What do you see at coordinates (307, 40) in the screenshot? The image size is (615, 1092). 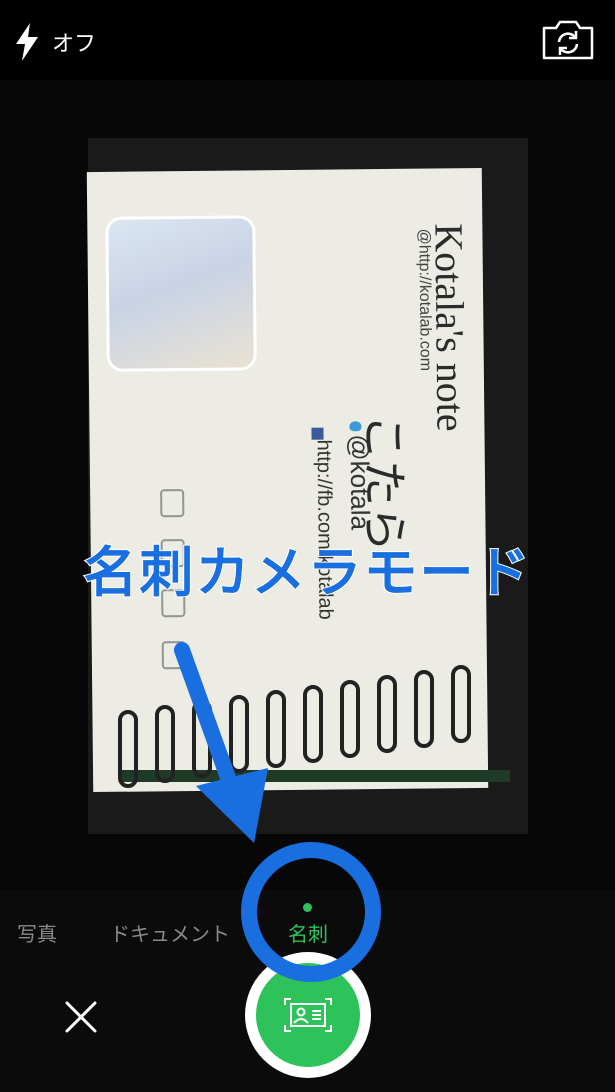 I see `top-bar: オフ` at bounding box center [307, 40].